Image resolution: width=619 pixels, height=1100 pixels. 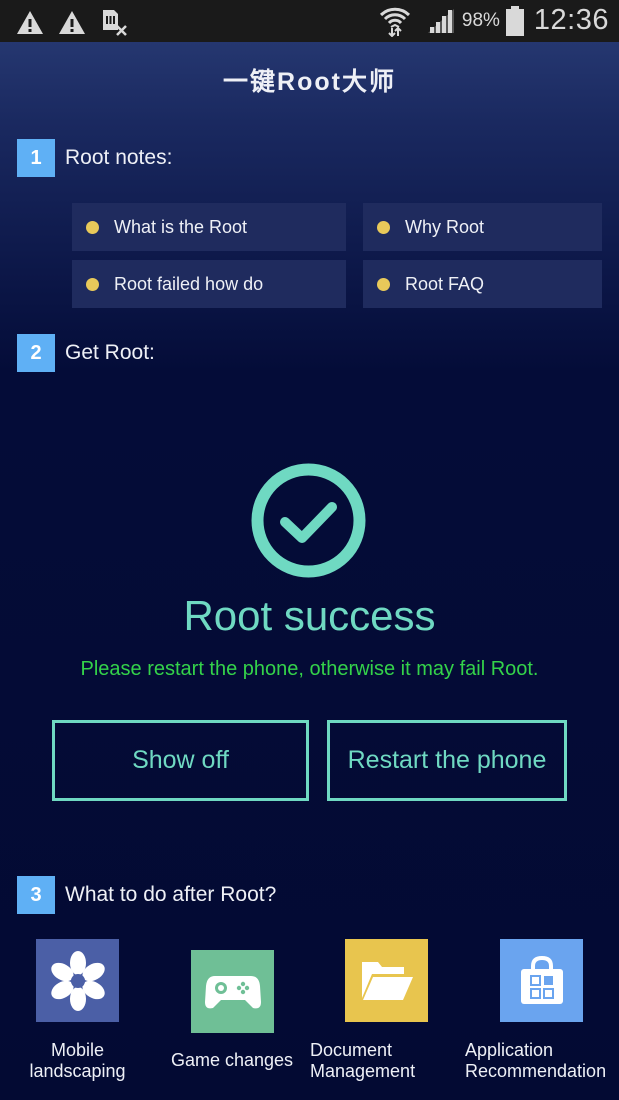 I want to click on gamepad-icon, so click(x=232, y=991).